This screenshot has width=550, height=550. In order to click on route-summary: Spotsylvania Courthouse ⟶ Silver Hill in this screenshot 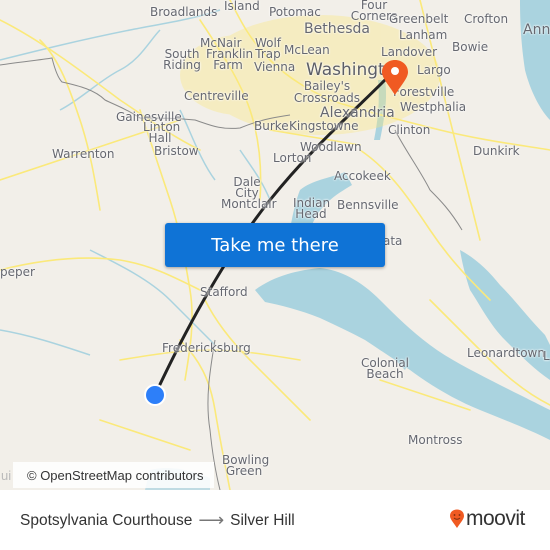, I will do `click(157, 520)`.